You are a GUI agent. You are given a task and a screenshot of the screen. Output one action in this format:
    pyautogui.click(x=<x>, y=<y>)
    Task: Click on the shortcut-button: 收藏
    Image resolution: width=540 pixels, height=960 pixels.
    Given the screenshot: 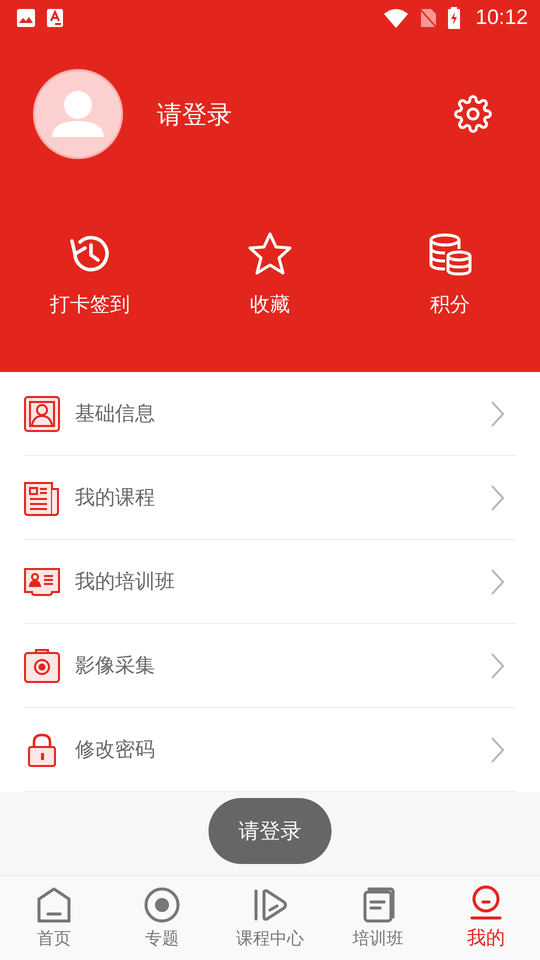 What is the action you would take?
    pyautogui.click(x=270, y=274)
    